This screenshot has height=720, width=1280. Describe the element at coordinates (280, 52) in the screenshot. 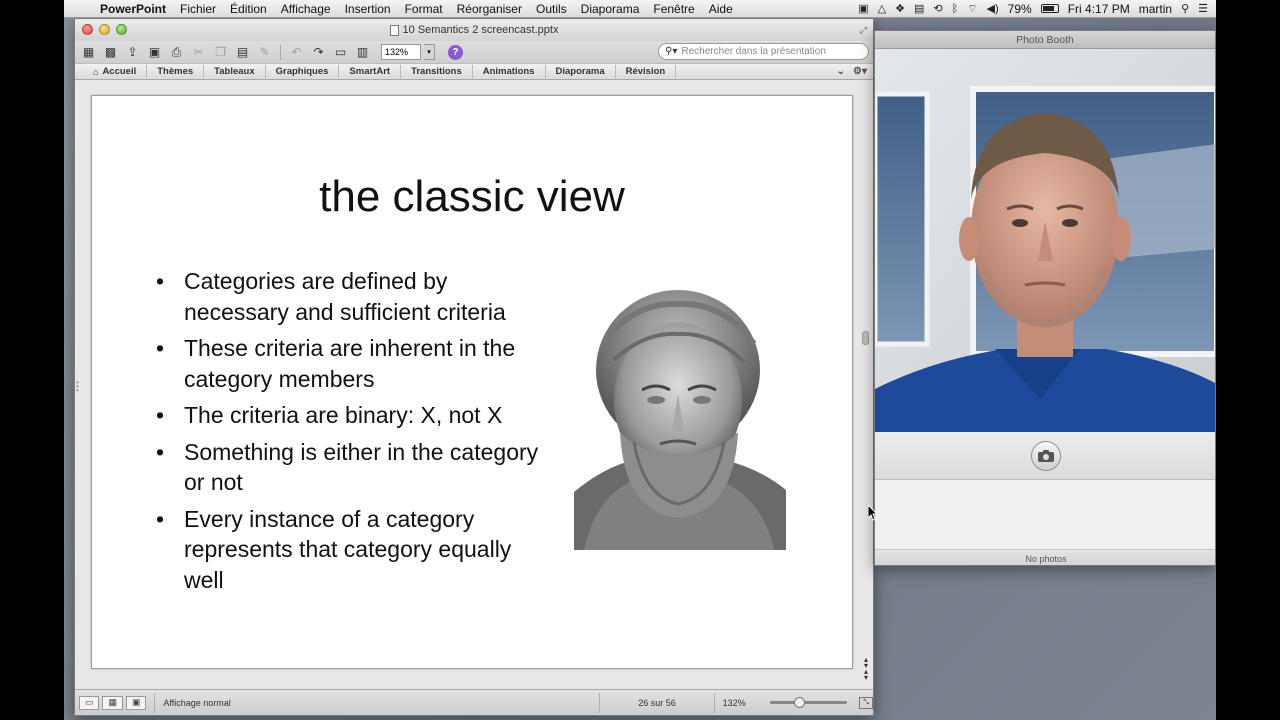

I see `toolbar-separator` at that location.